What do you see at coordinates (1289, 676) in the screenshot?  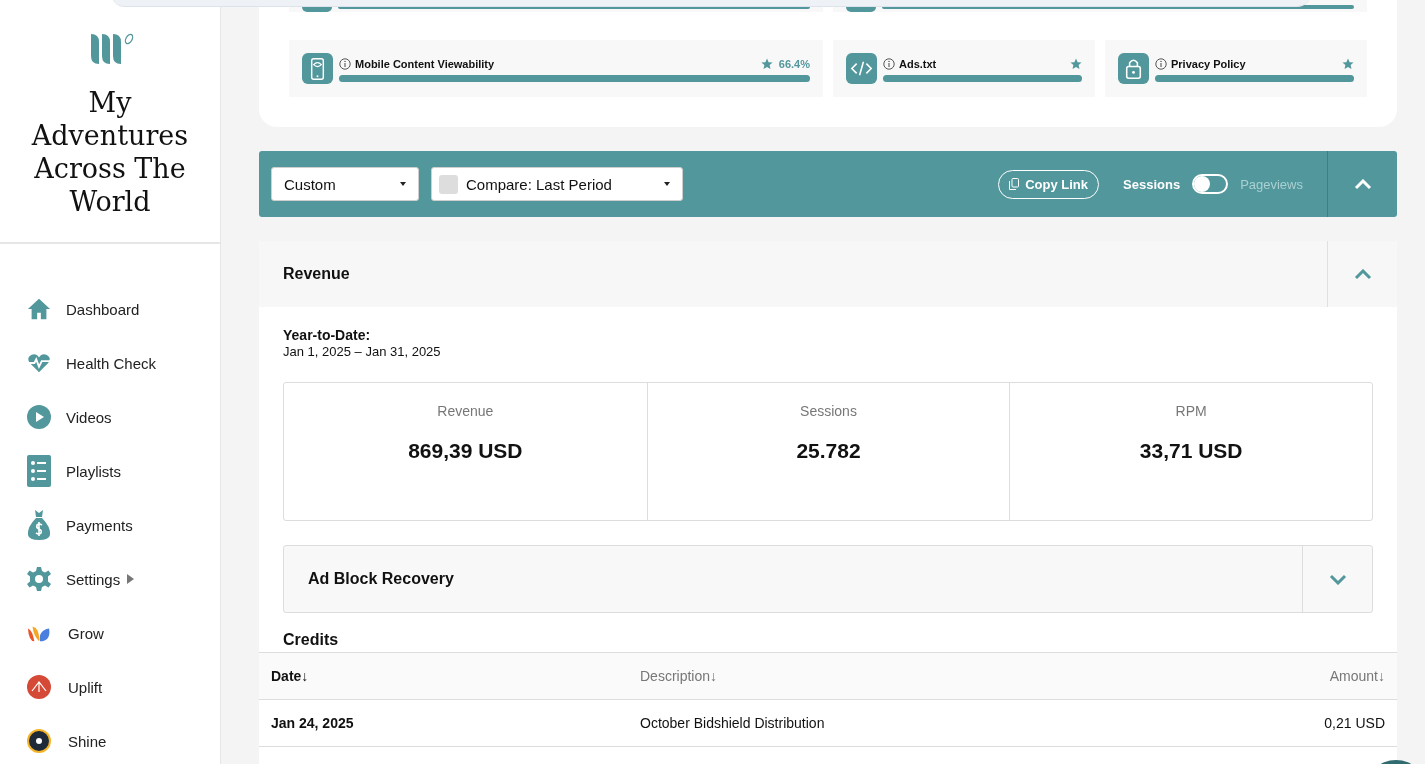 I see `column-header: Amount↓` at bounding box center [1289, 676].